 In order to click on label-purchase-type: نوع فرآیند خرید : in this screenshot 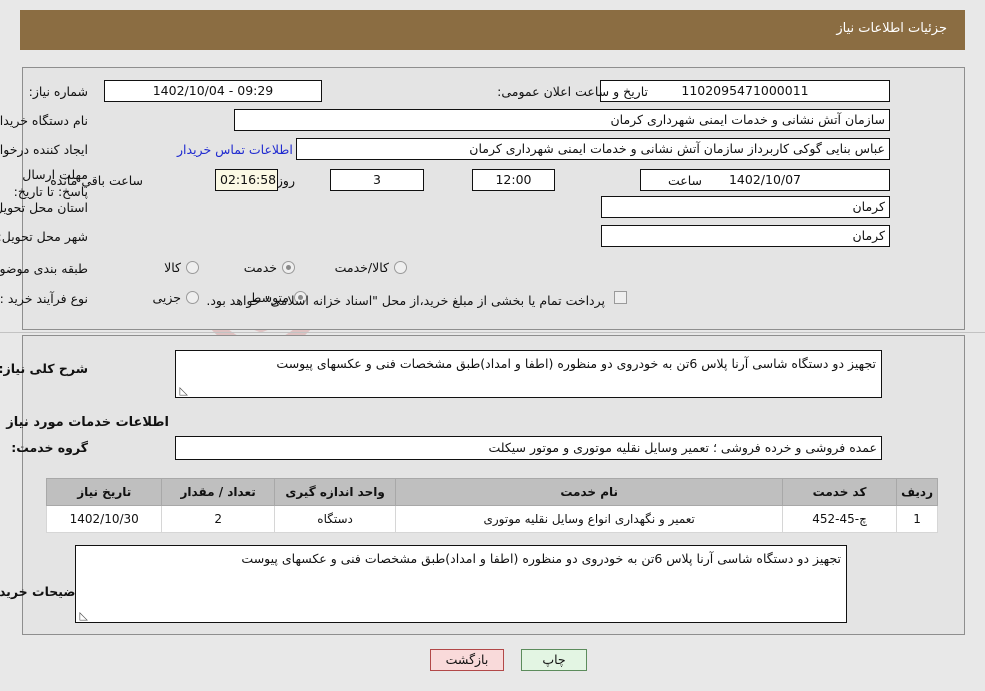, I will do `click(44, 298)`.